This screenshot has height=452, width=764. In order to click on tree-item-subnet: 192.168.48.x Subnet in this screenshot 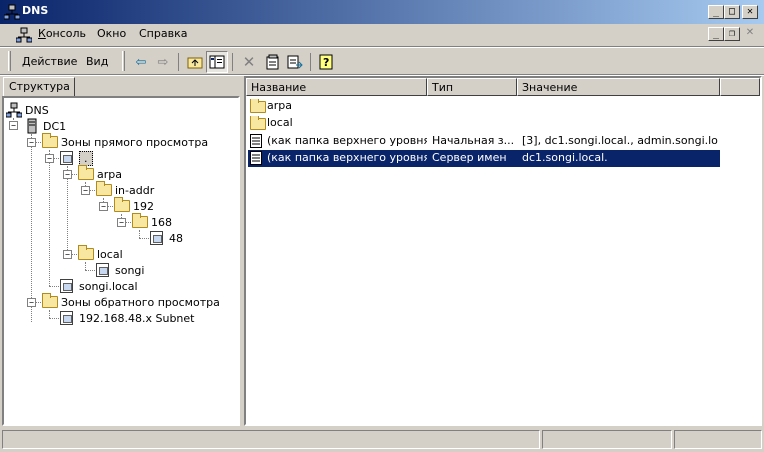, I will do `click(127, 318)`.